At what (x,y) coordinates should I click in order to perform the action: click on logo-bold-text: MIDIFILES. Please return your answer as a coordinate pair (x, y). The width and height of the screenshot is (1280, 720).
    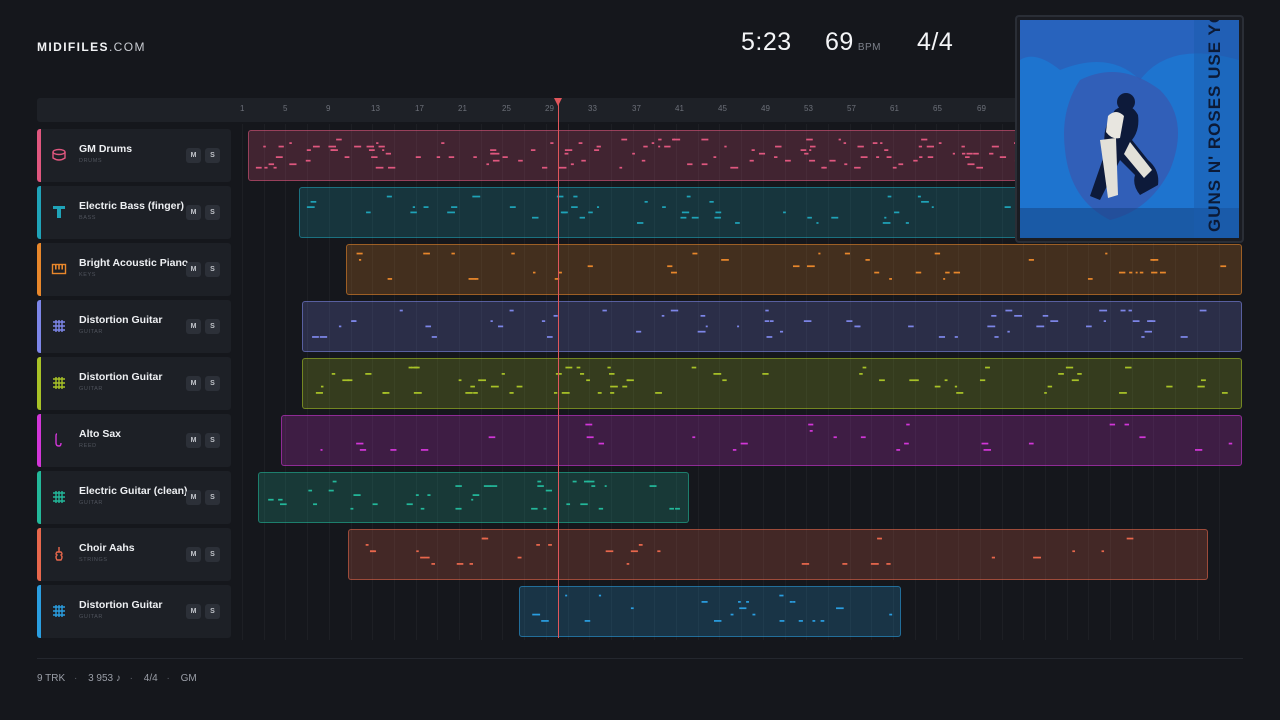
    Looking at the image, I should click on (73, 47).